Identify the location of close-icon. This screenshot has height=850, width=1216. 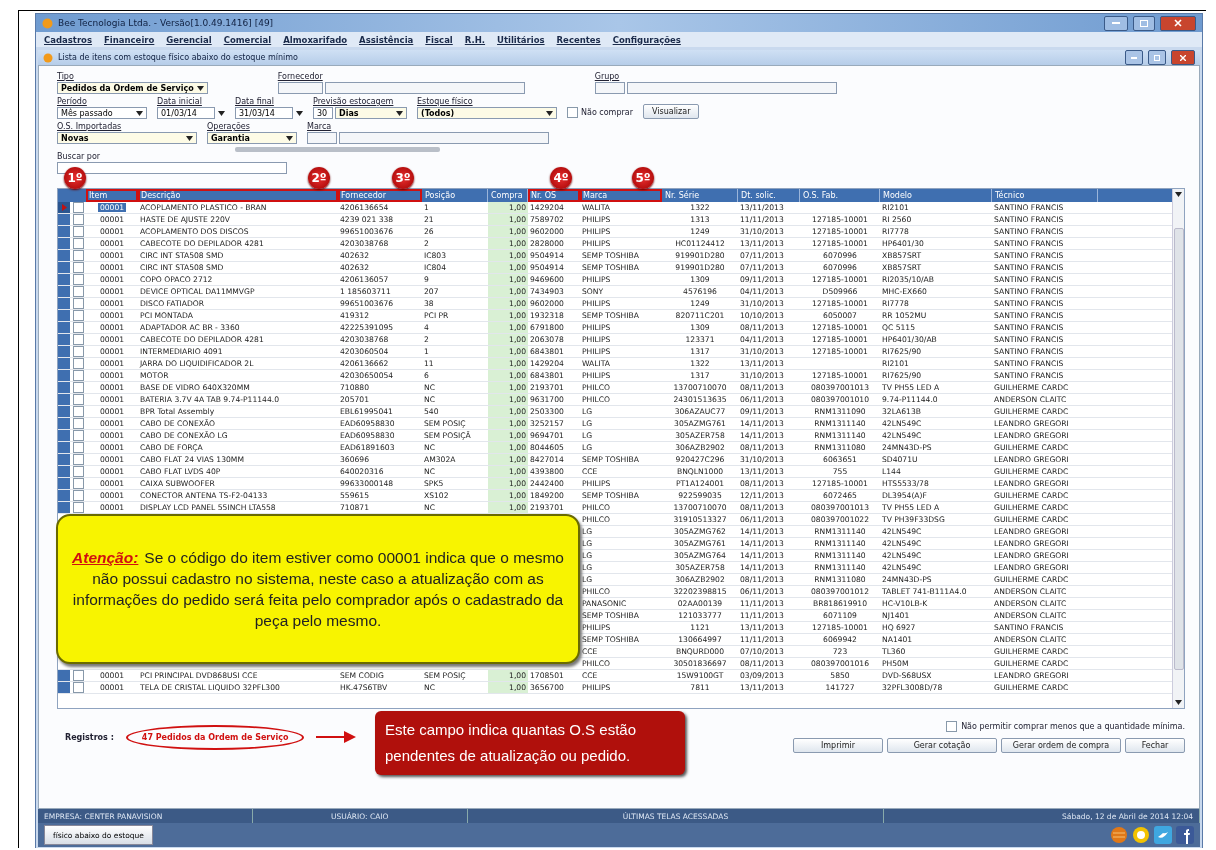
(1178, 23).